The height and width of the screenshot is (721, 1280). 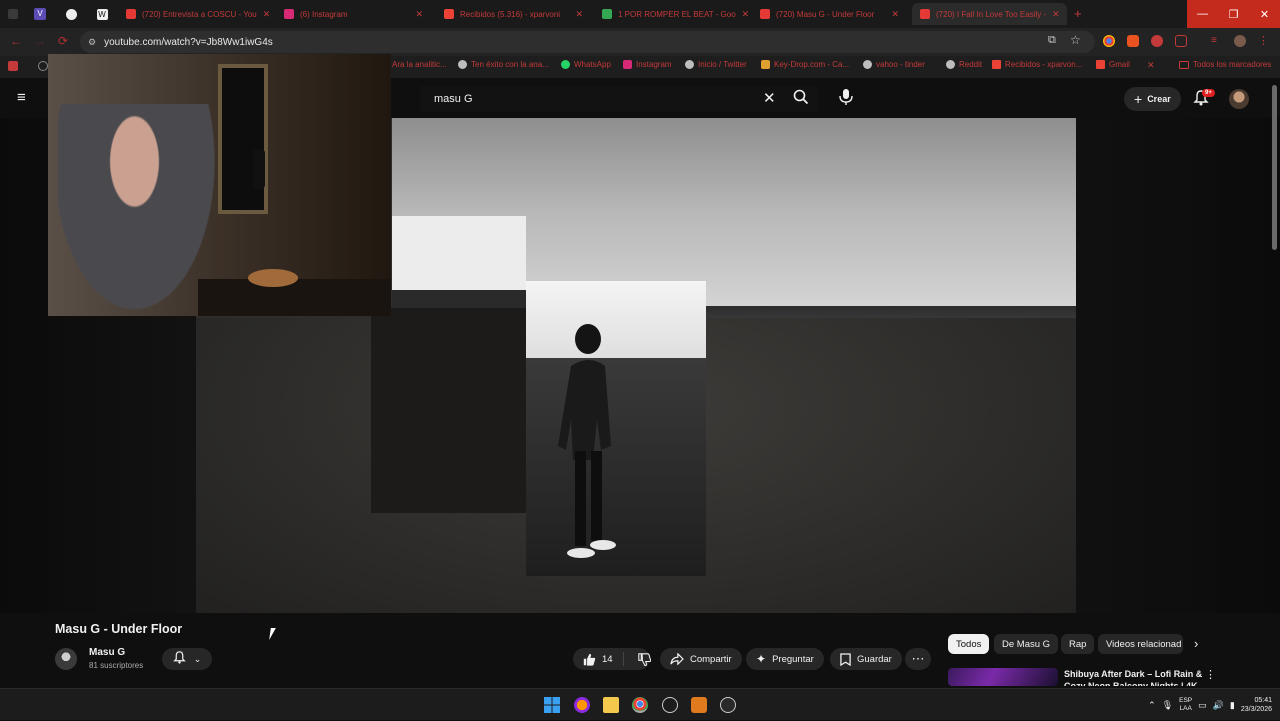 I want to click on pinned-tab-4: W, so click(x=102, y=14).